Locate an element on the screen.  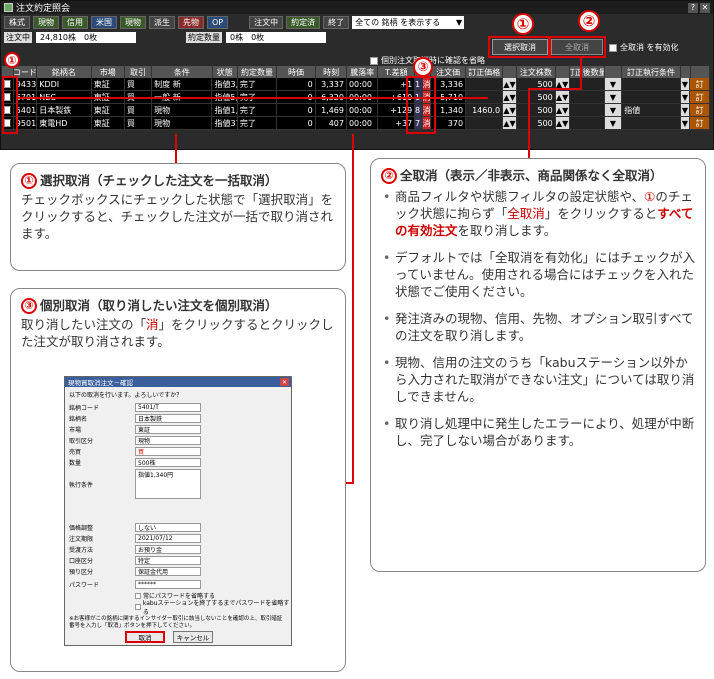
filter-2: 信用 is located at coordinates (75, 22).